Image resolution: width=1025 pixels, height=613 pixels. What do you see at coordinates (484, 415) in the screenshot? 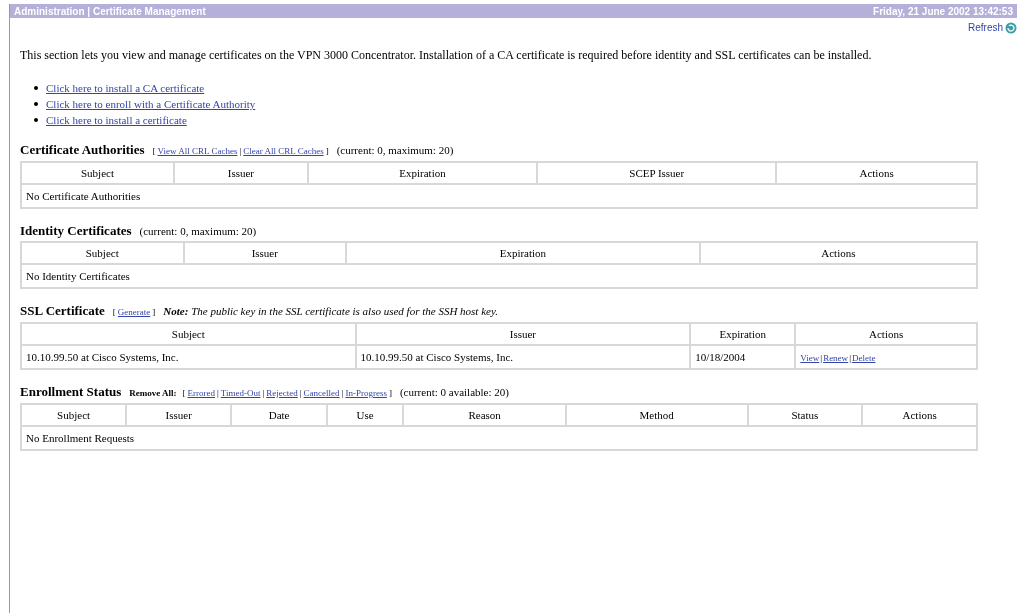
I see `column-header: Reason` at bounding box center [484, 415].